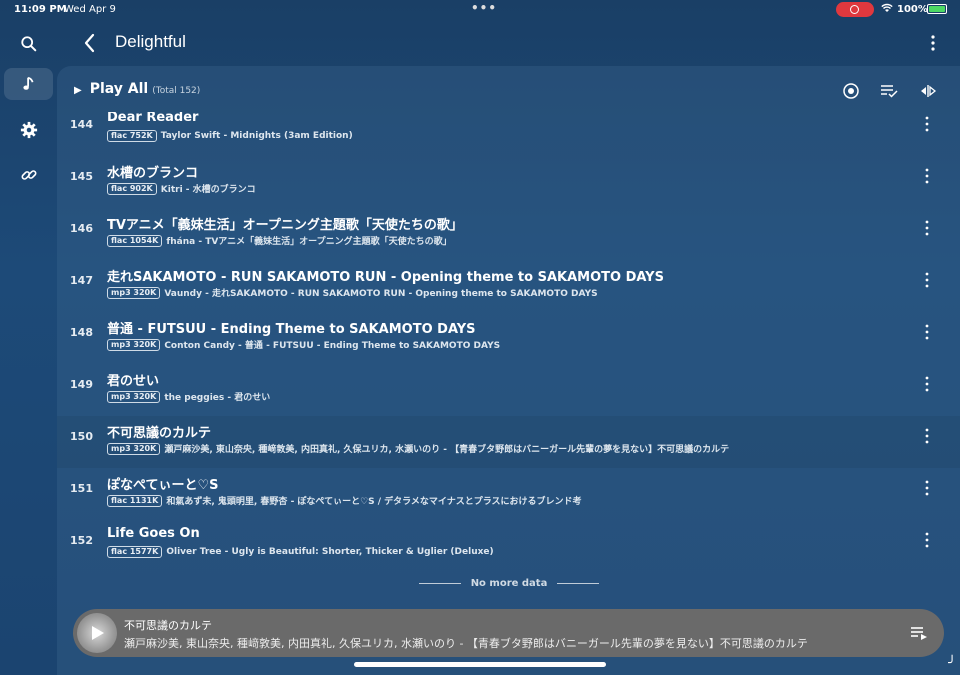 The image size is (960, 675). What do you see at coordinates (919, 633) in the screenshot?
I see `queue-list-icon` at bounding box center [919, 633].